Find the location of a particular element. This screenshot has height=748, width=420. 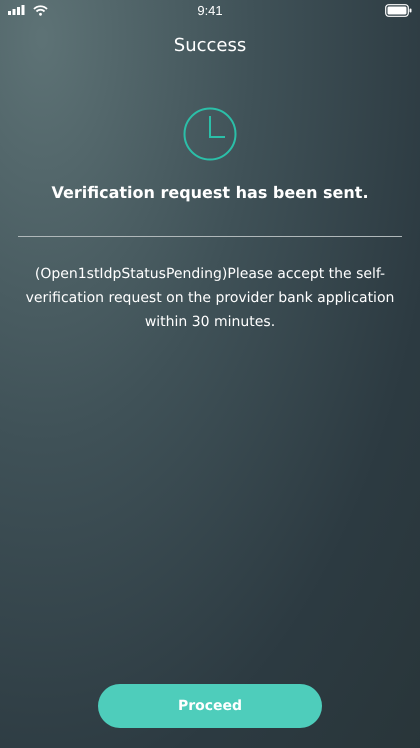

message-text: (Open1stIdpStatusPending)Please accept the self-verification request on the provider bank application within 30 minutes. is located at coordinates (210, 298).